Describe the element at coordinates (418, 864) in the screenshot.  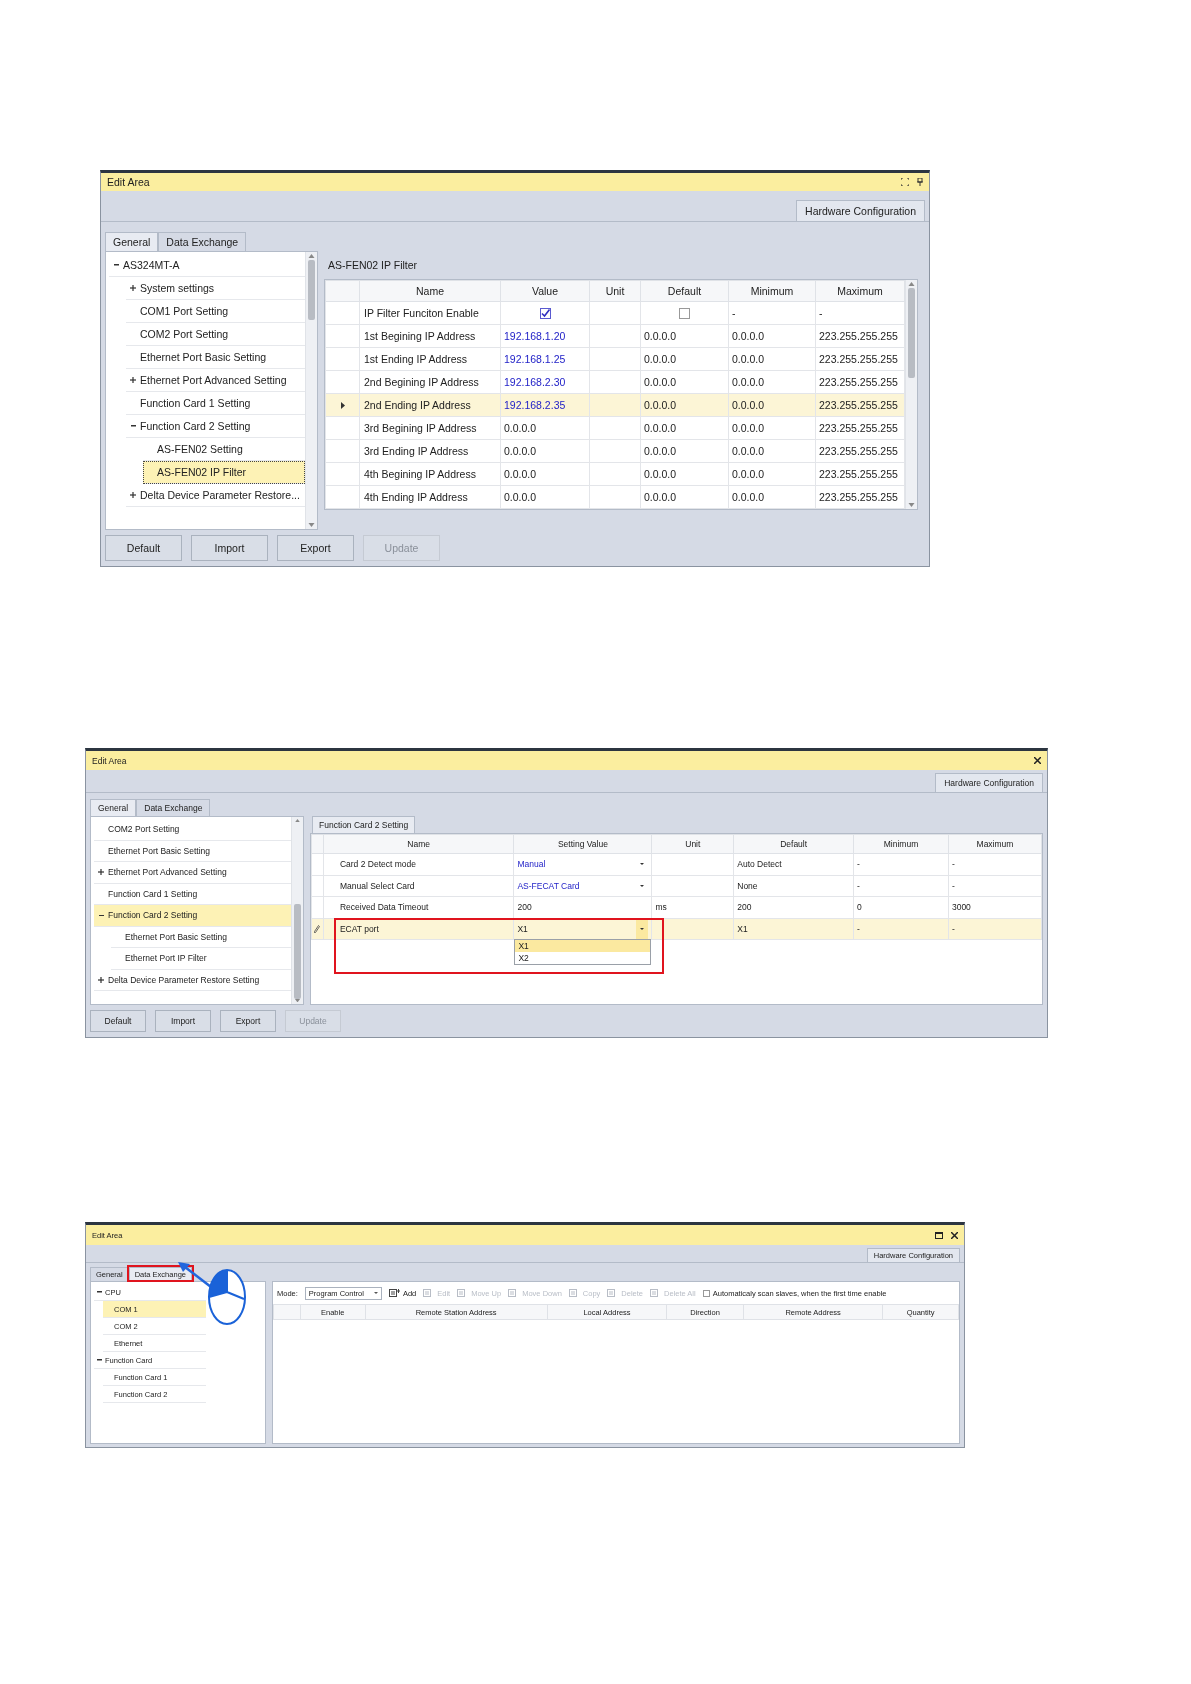
I see `table-cell: Card 2 Detect mode` at that location.